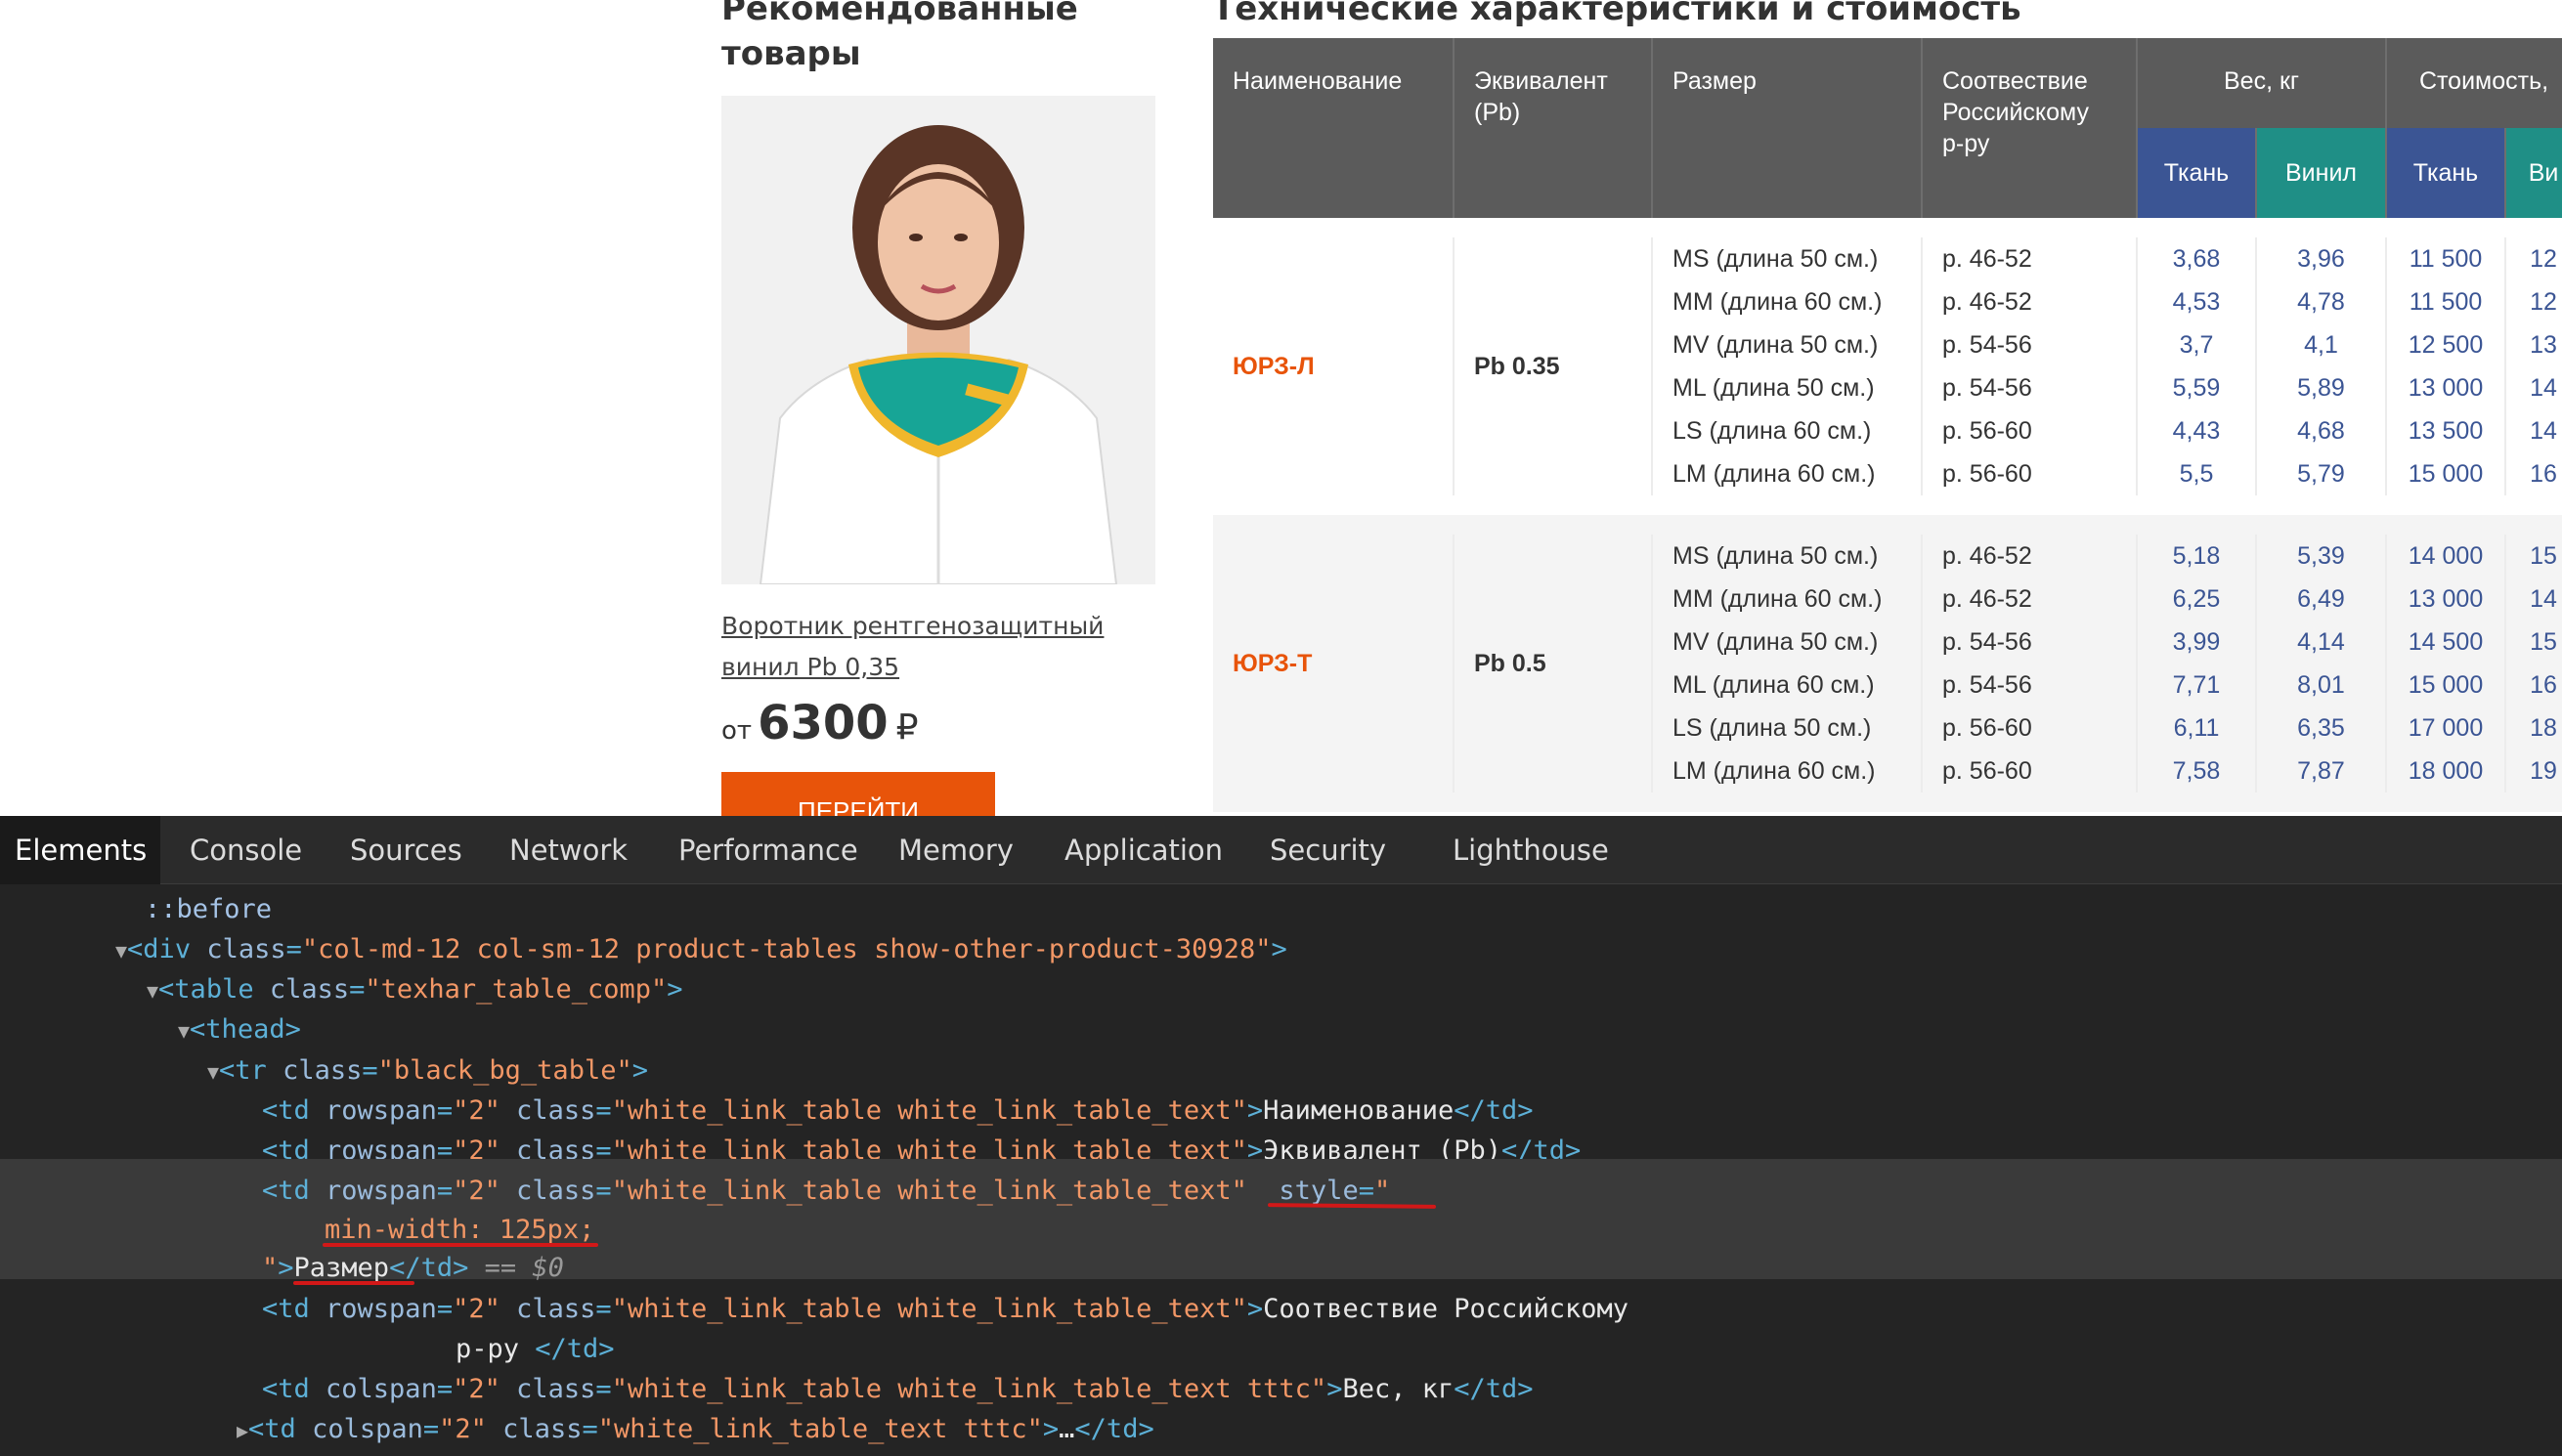 This screenshot has width=2562, height=1456. Describe the element at coordinates (823, 723) in the screenshot. I see `price-value: 6300` at that location.